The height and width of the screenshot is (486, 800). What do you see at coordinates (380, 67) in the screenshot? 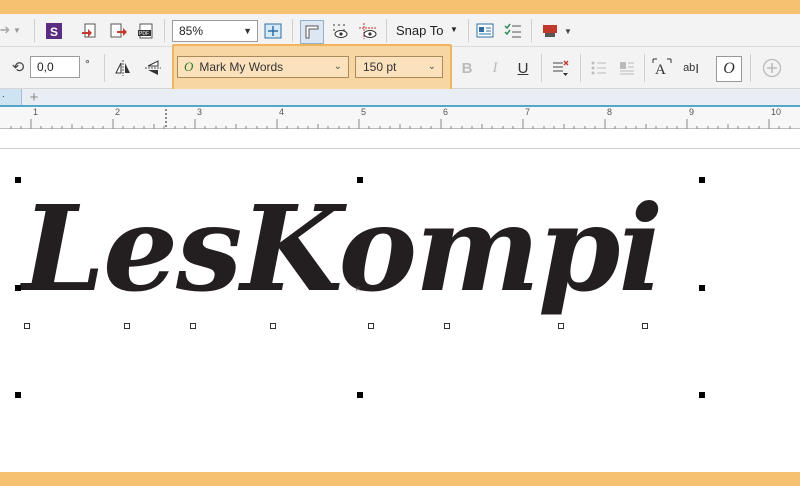
I see `font-size-value: 150 pt` at bounding box center [380, 67].